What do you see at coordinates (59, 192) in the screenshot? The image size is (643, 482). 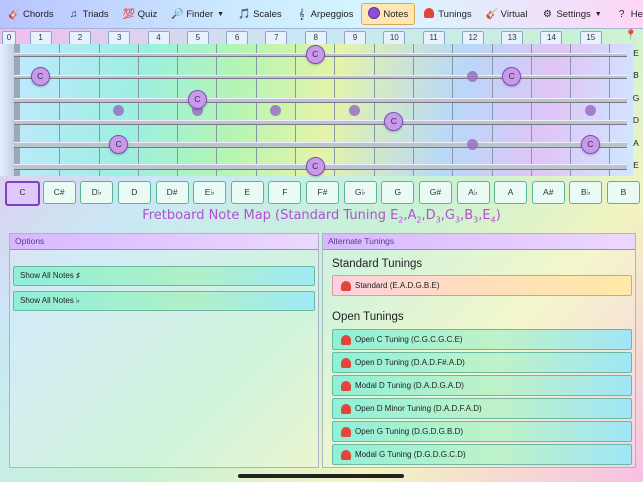 I see `note-button: C#` at bounding box center [59, 192].